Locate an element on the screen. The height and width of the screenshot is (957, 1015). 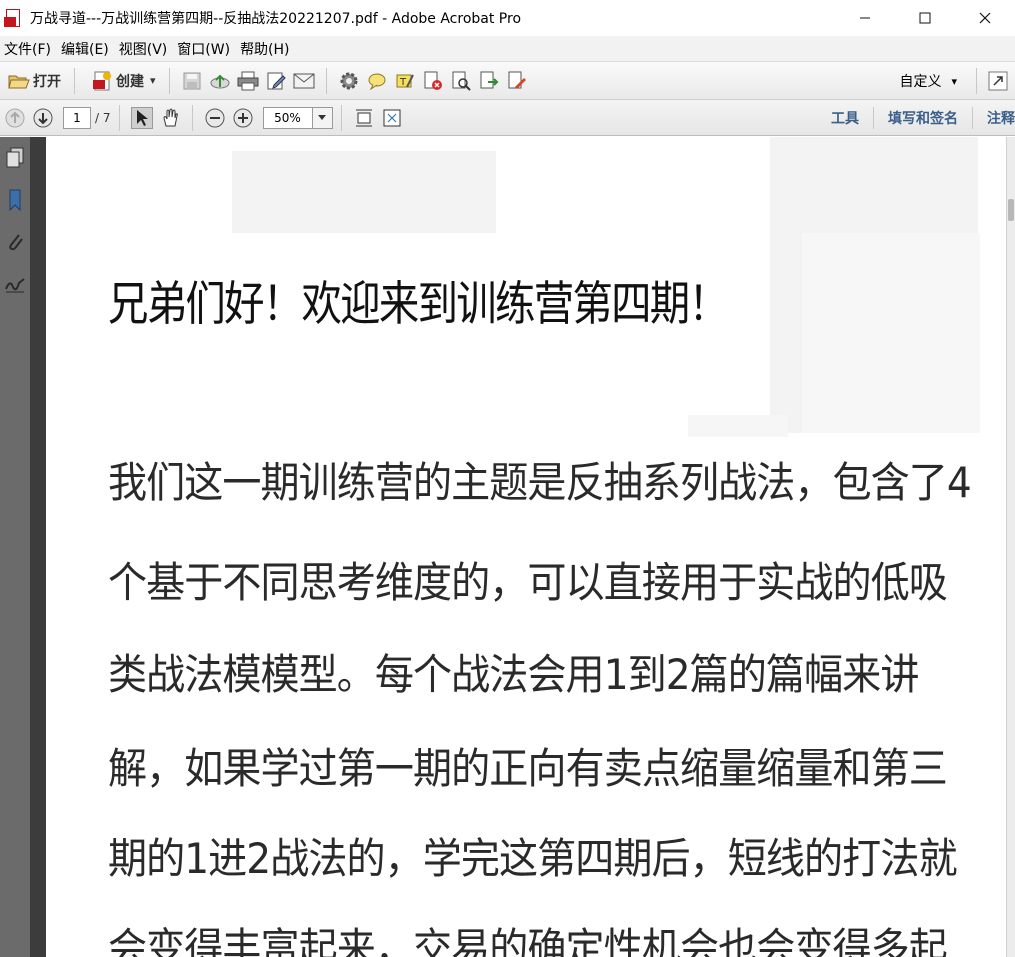
menu-help: 帮助(H) is located at coordinates (265, 49).